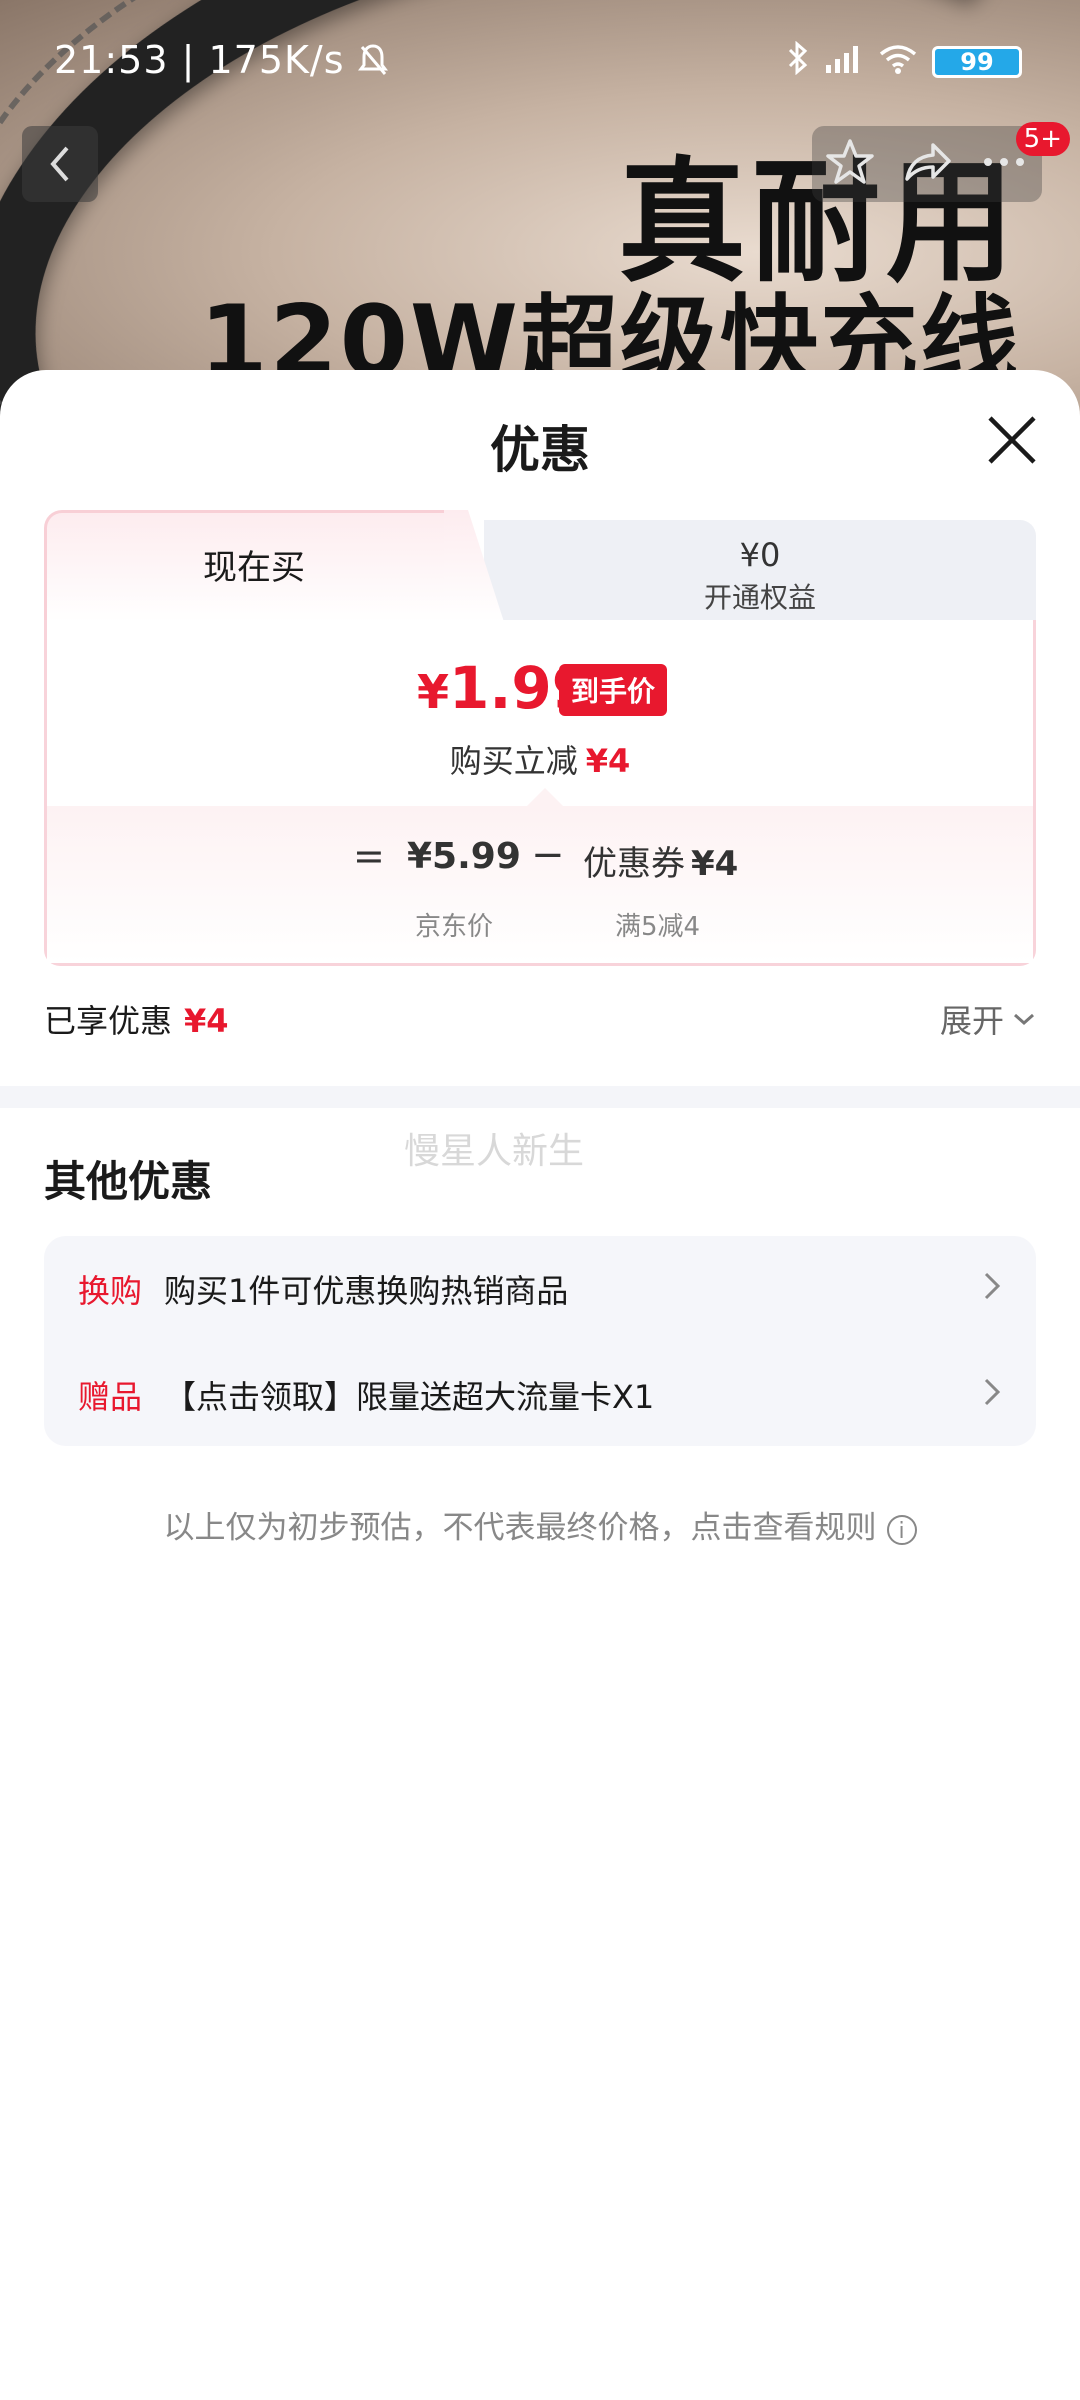  What do you see at coordinates (844, 62) in the screenshot?
I see `signal-icon` at bounding box center [844, 62].